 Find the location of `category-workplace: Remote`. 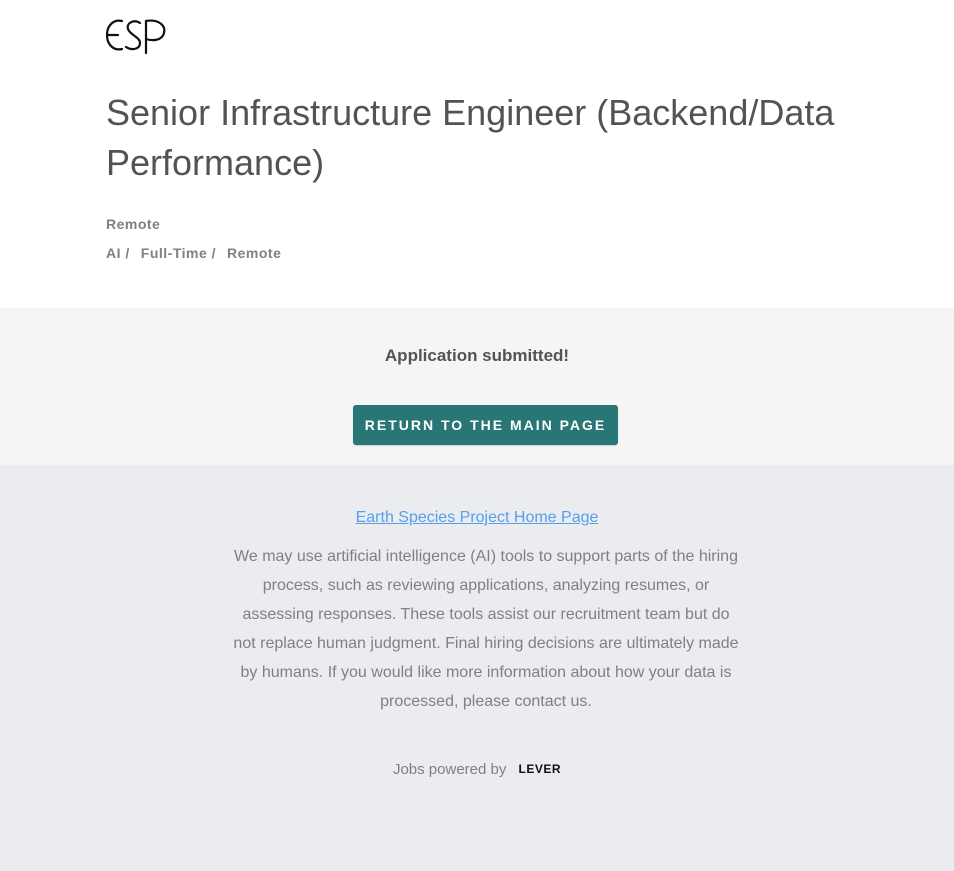

category-workplace: Remote is located at coordinates (254, 253).